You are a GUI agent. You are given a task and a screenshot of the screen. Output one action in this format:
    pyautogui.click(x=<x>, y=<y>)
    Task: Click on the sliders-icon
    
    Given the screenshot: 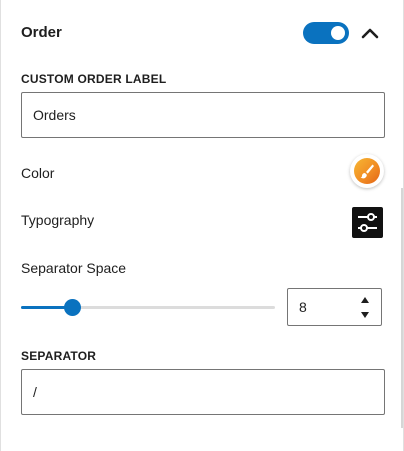 What is the action you would take?
    pyautogui.click(x=367, y=222)
    